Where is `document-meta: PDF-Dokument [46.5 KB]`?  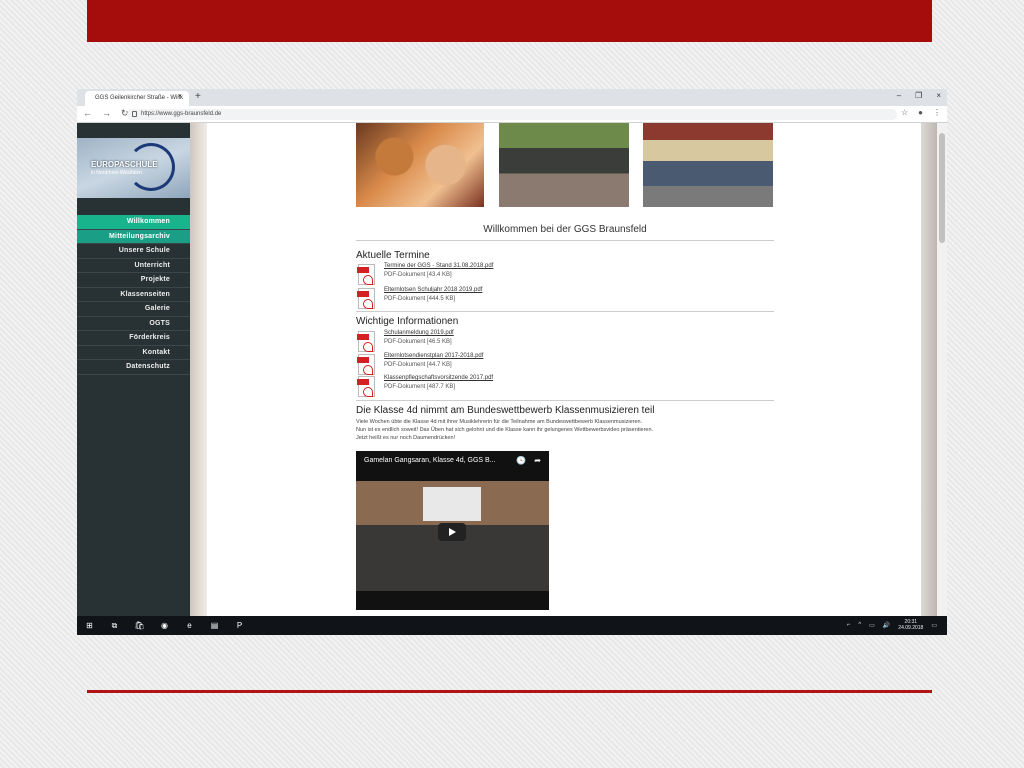
document-meta: PDF-Dokument [46.5 KB] is located at coordinates (418, 342).